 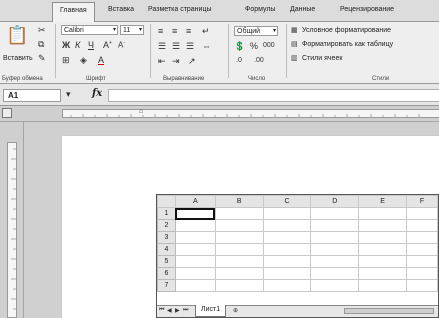 What do you see at coordinates (73, 12) in the screenshot?
I see `tab-home: Главная` at bounding box center [73, 12].